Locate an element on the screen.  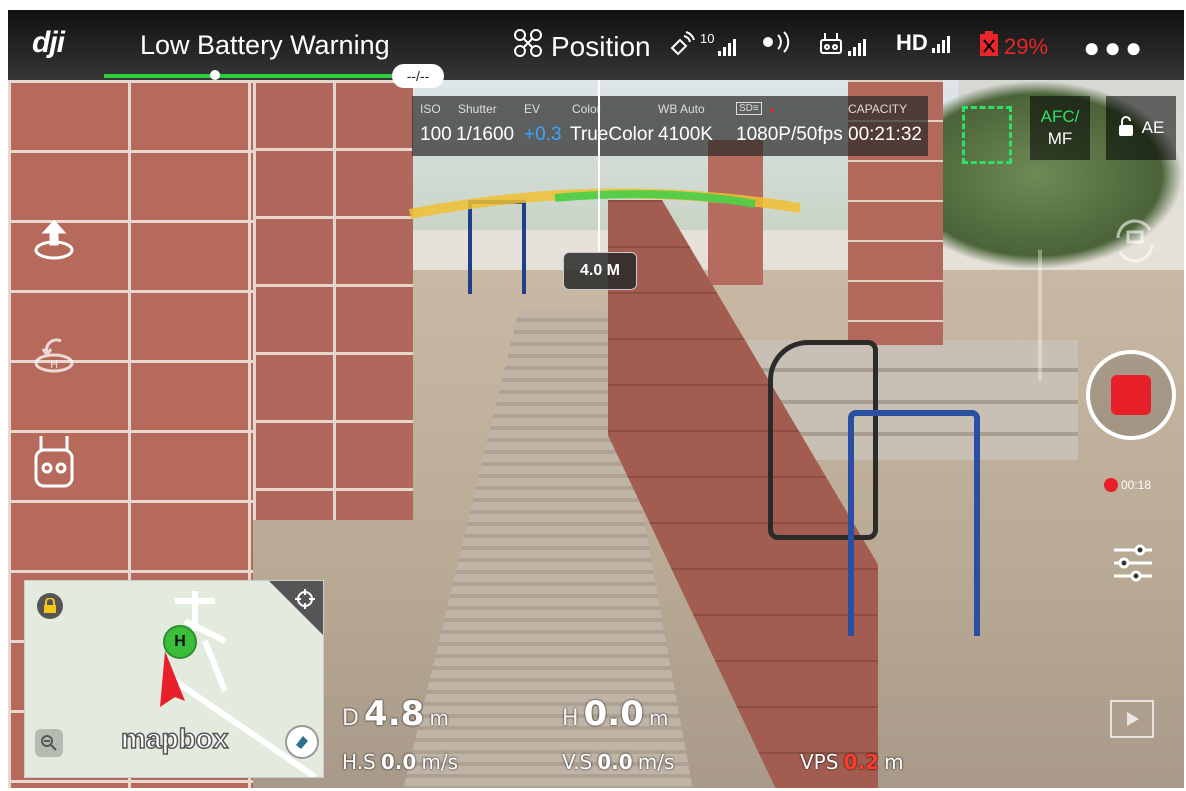
ae-lock-button: AE is located at coordinates (1141, 128).